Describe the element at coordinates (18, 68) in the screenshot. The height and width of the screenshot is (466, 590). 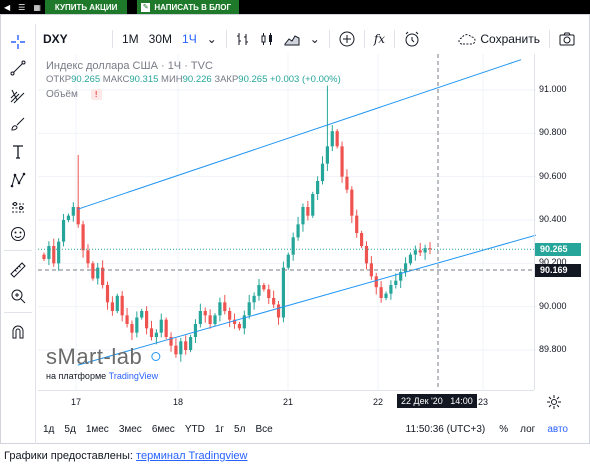
I see `trend-line-icon` at that location.